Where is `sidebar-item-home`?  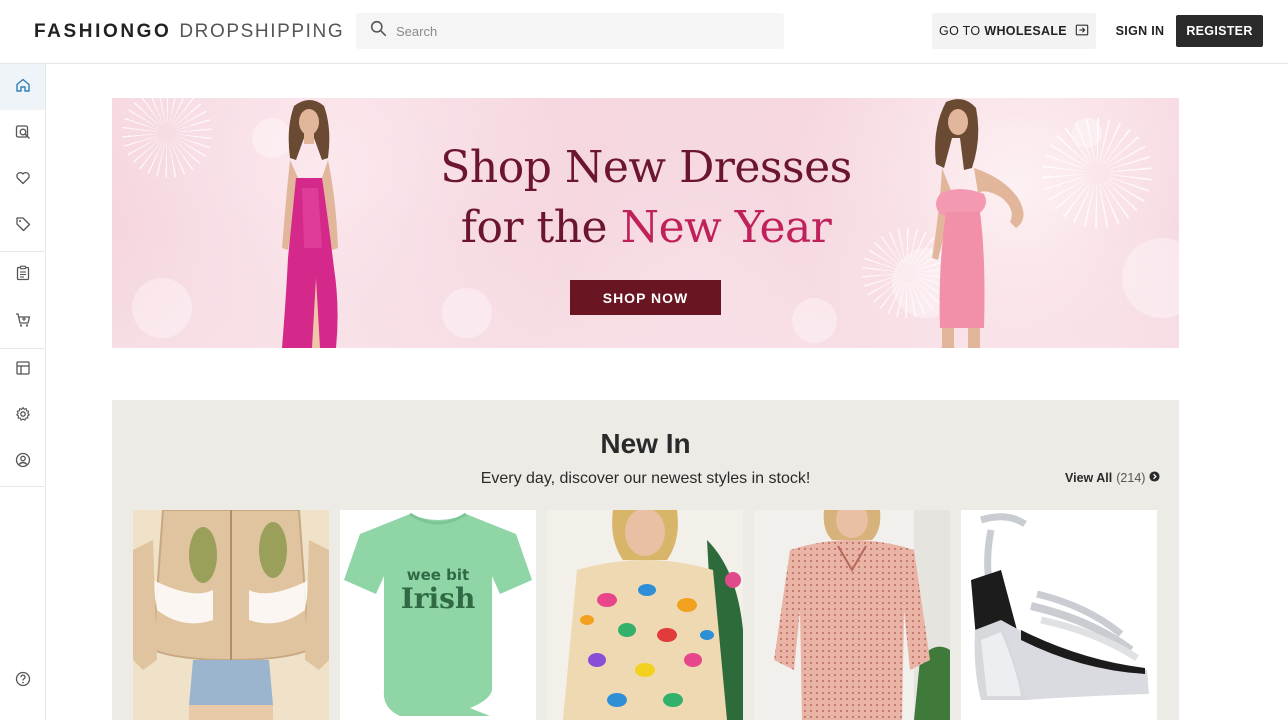 sidebar-item-home is located at coordinates (22, 87).